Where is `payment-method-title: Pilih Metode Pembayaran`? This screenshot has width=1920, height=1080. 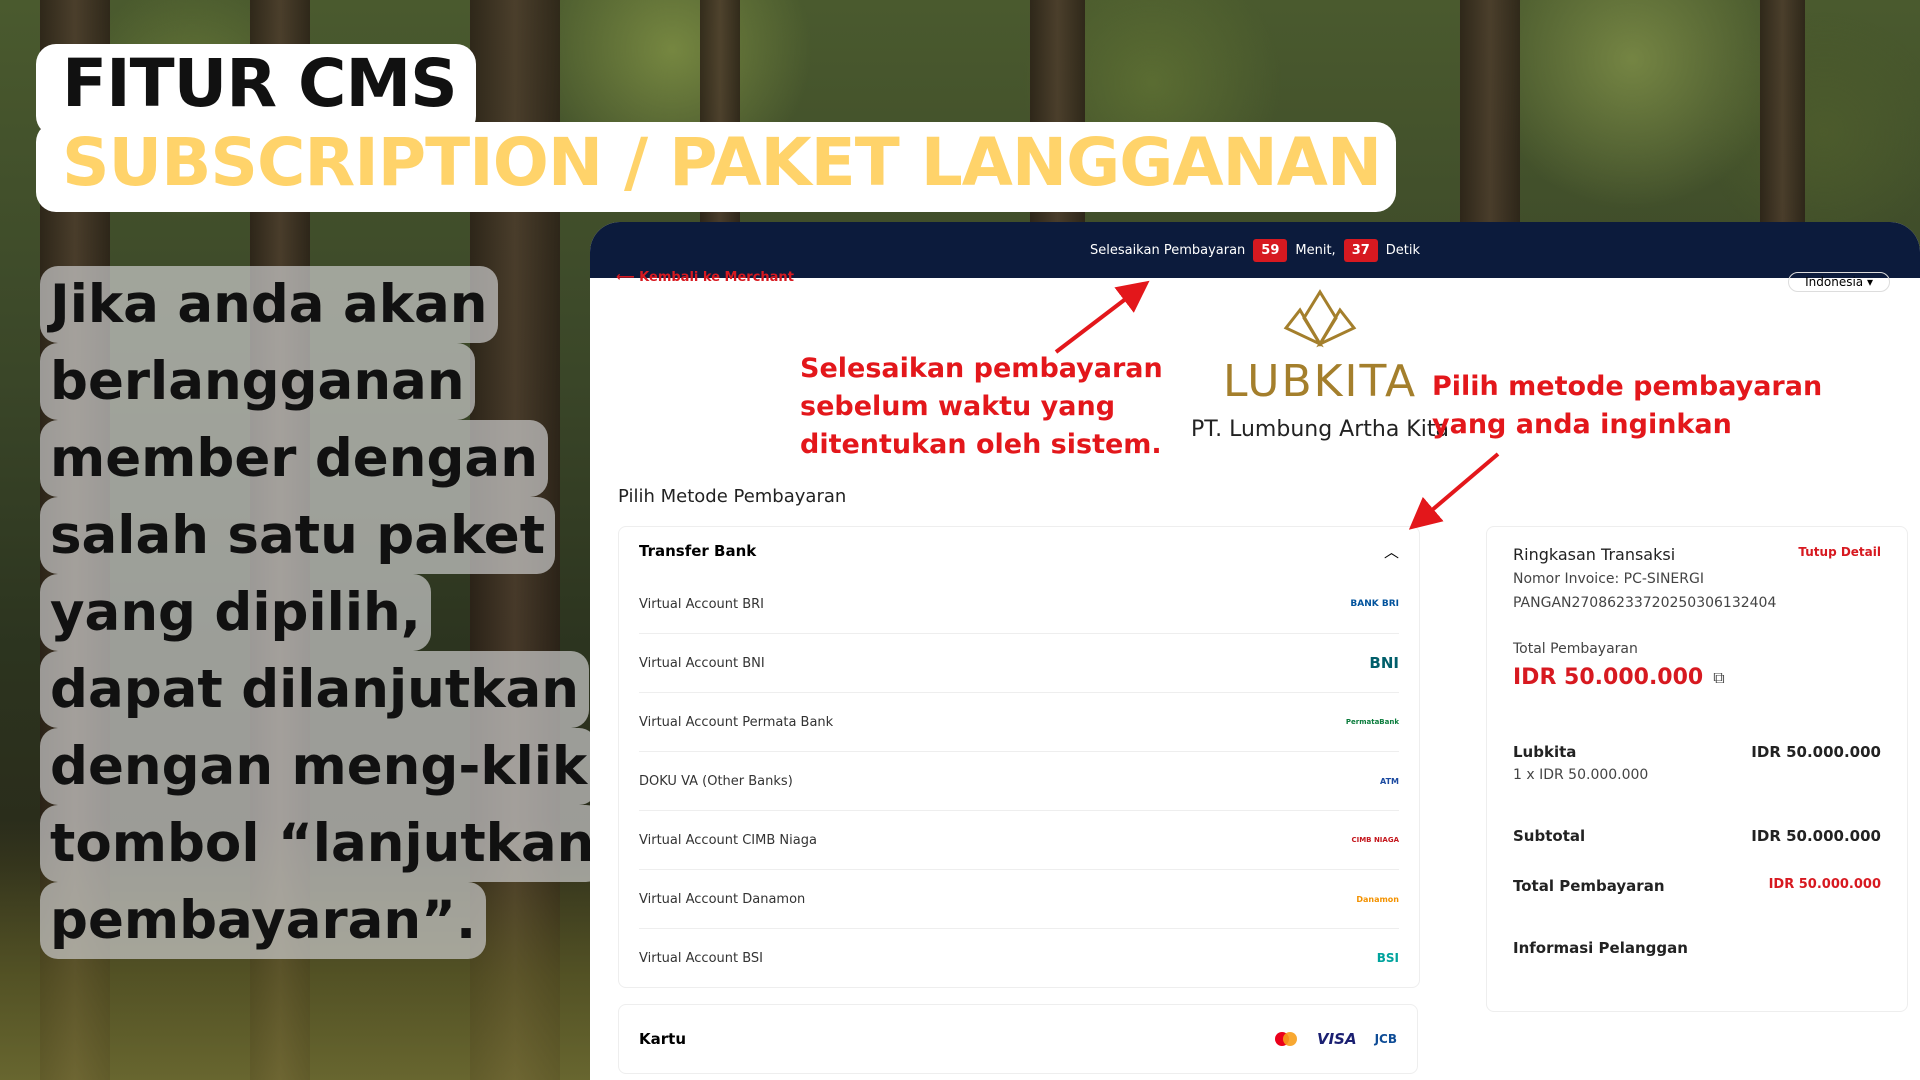
payment-method-title: Pilih Metode Pembayaran is located at coordinates (732, 496).